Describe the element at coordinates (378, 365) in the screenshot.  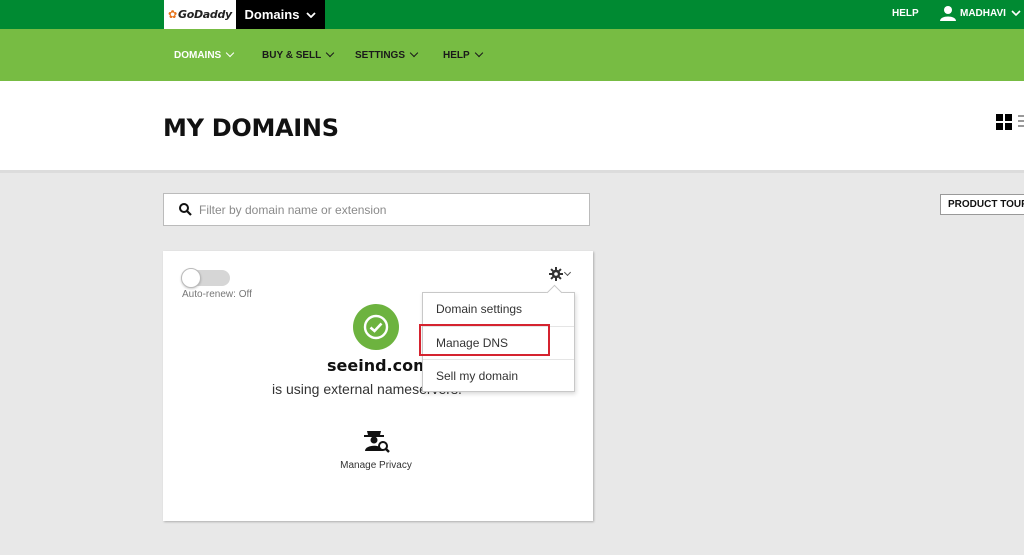
I see `domain-name: seeind.com` at that location.